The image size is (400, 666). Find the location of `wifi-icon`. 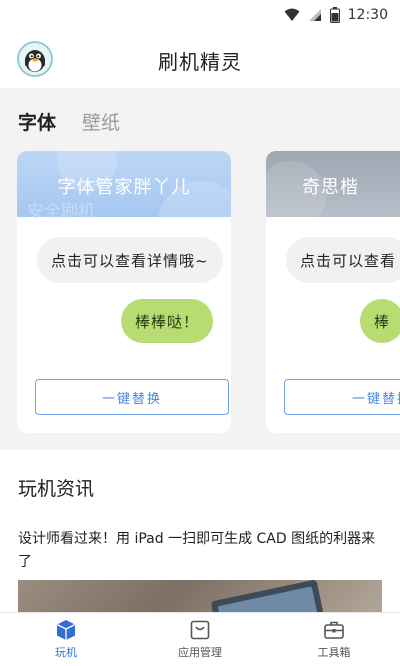

wifi-icon is located at coordinates (292, 14).